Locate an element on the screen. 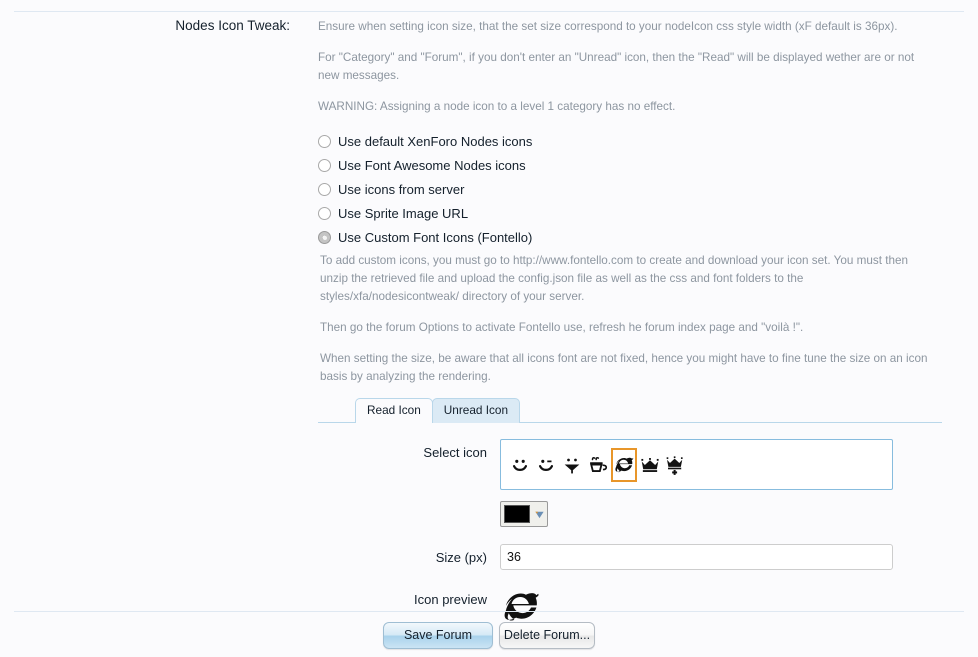  icon-color-field is located at coordinates (630, 514).